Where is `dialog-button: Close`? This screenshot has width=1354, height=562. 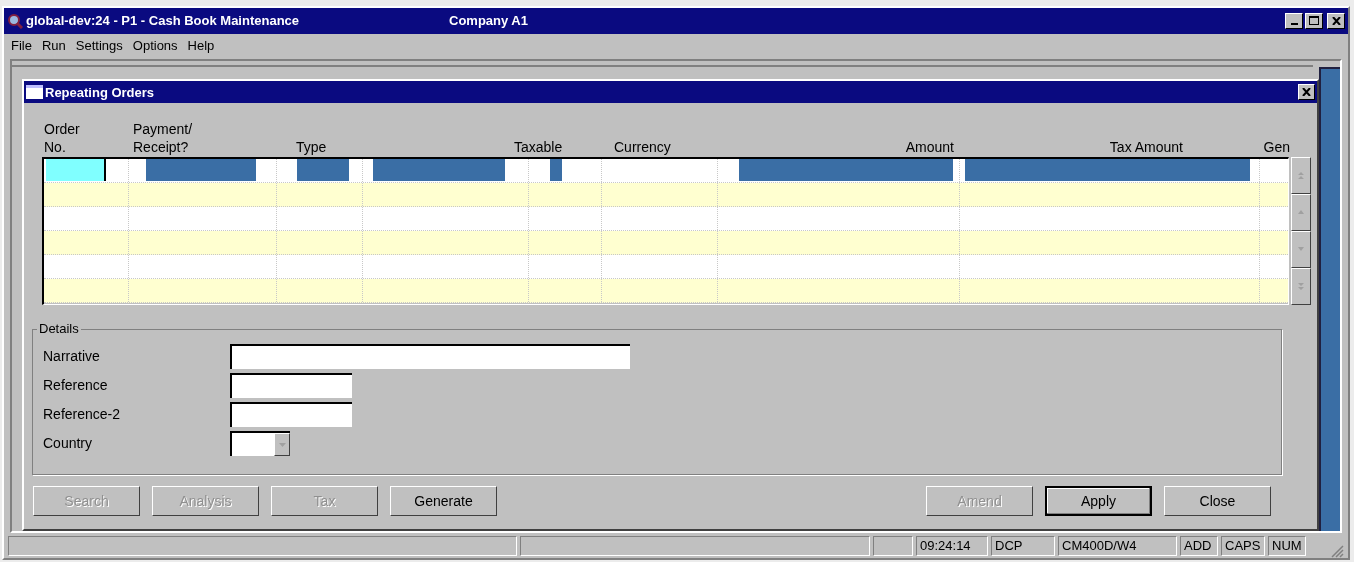
dialog-button: Close is located at coordinates (1217, 501).